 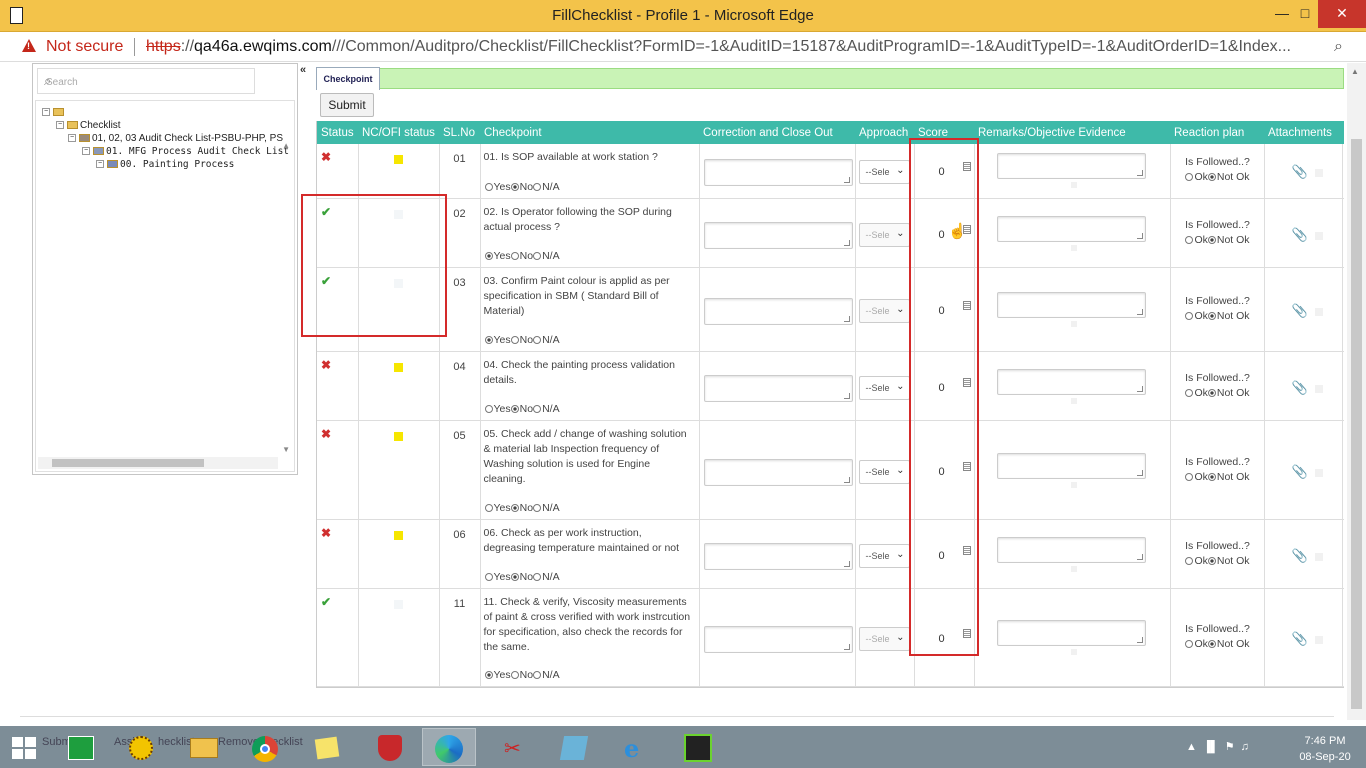 What do you see at coordinates (165, 164) in the screenshot?
I see `tree-node-painting-process: −00. Painting Process` at bounding box center [165, 164].